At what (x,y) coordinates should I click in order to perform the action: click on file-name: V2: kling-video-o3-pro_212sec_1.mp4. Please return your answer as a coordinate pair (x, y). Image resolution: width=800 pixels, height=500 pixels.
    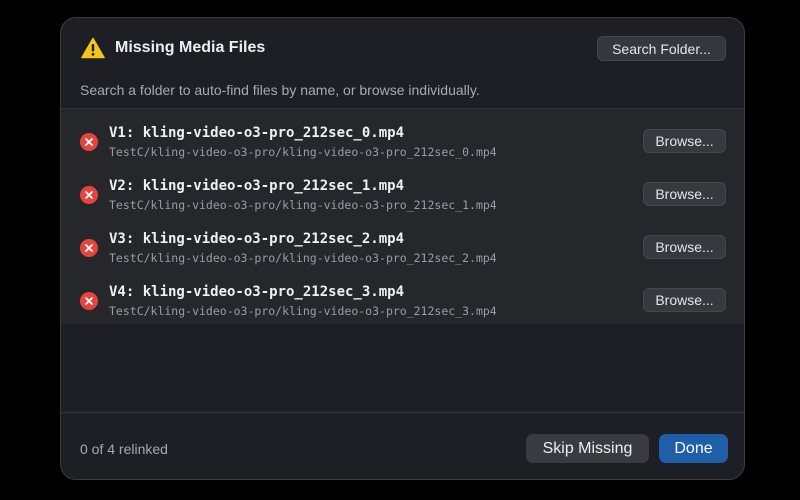
    Looking at the image, I should click on (257, 186).